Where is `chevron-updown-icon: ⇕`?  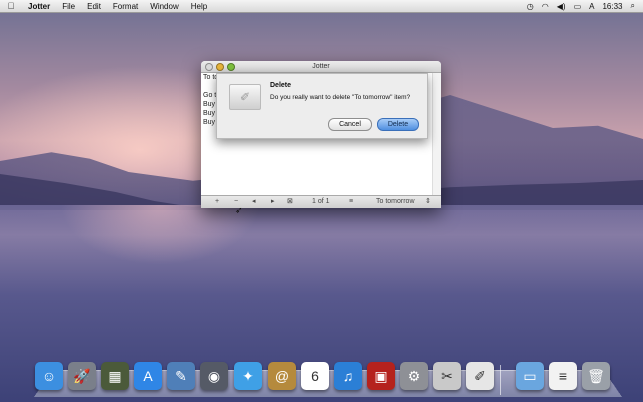
chevron-updown-icon: ⇕ is located at coordinates (428, 202).